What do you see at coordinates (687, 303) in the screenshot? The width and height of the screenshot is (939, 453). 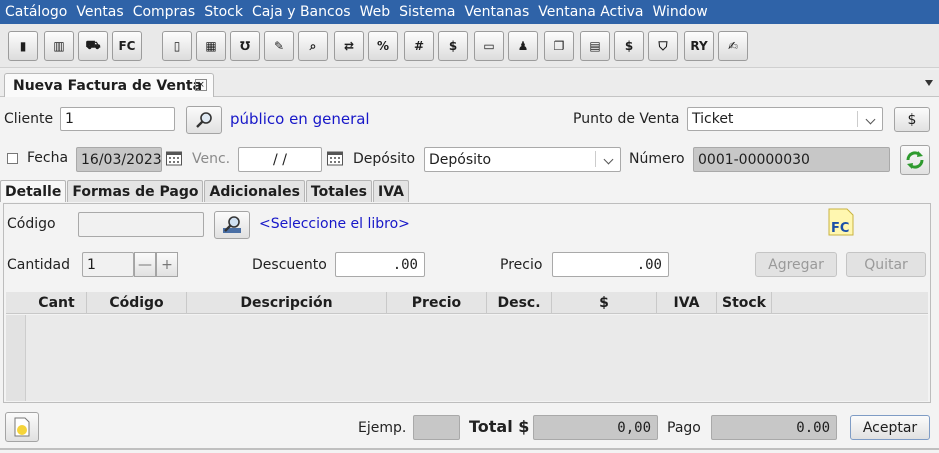 I see `column-header-6: IVA` at bounding box center [687, 303].